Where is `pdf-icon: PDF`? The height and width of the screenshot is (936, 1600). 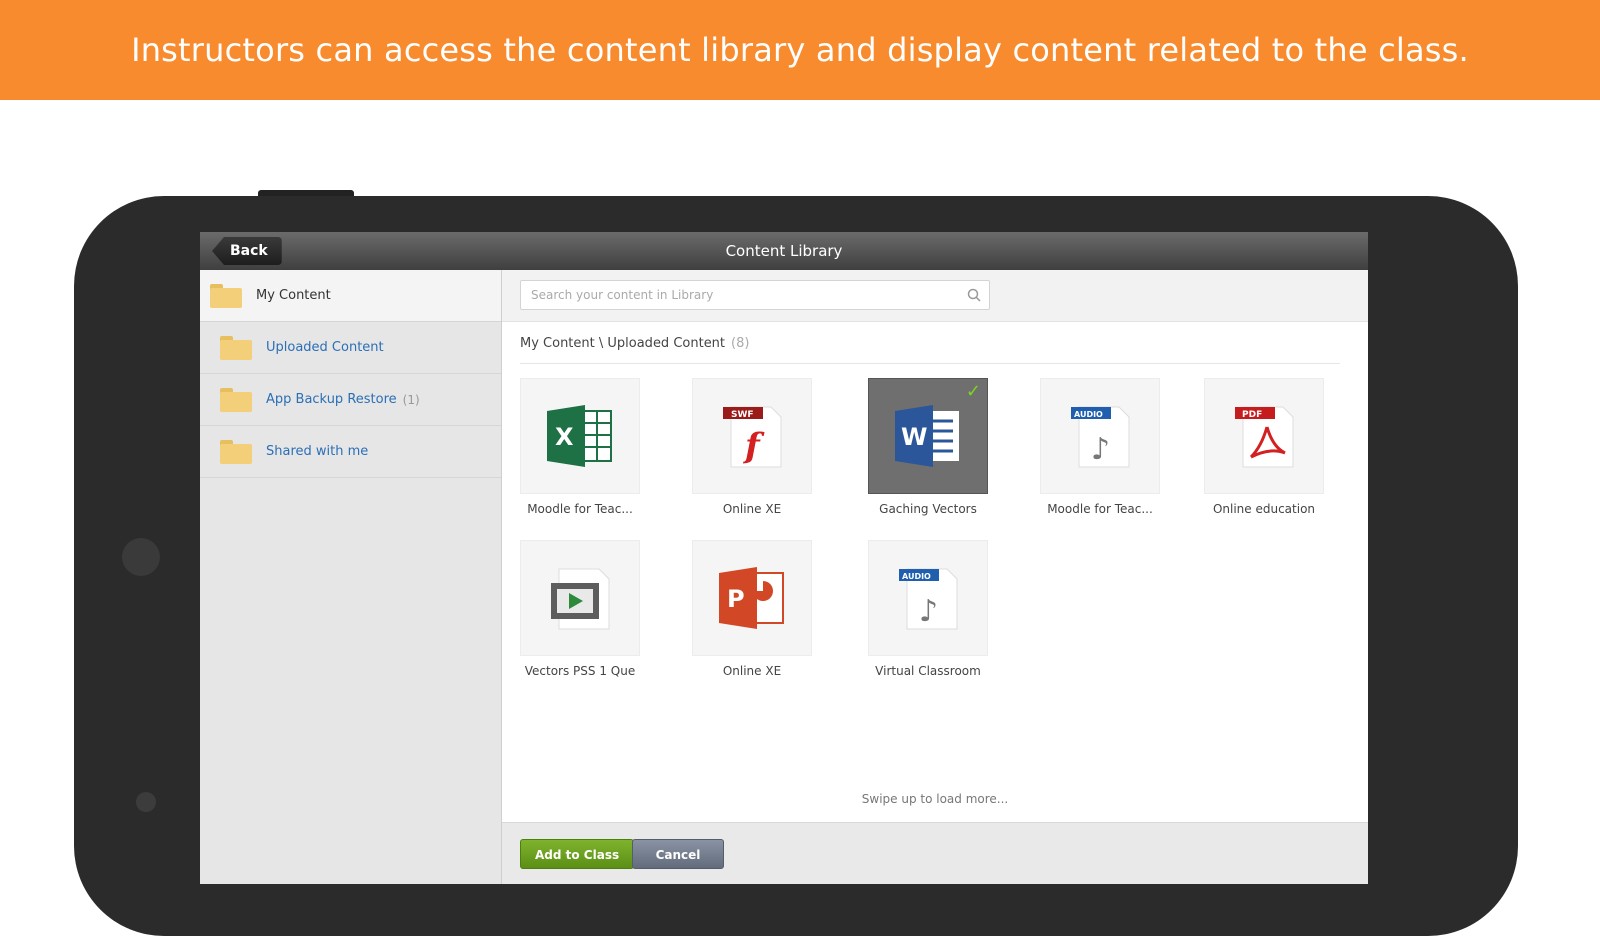
pdf-icon: PDF is located at coordinates (1264, 437).